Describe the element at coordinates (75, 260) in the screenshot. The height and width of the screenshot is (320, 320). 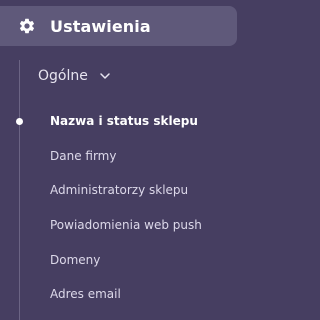
I see `menu-item-domains: Domeny` at that location.